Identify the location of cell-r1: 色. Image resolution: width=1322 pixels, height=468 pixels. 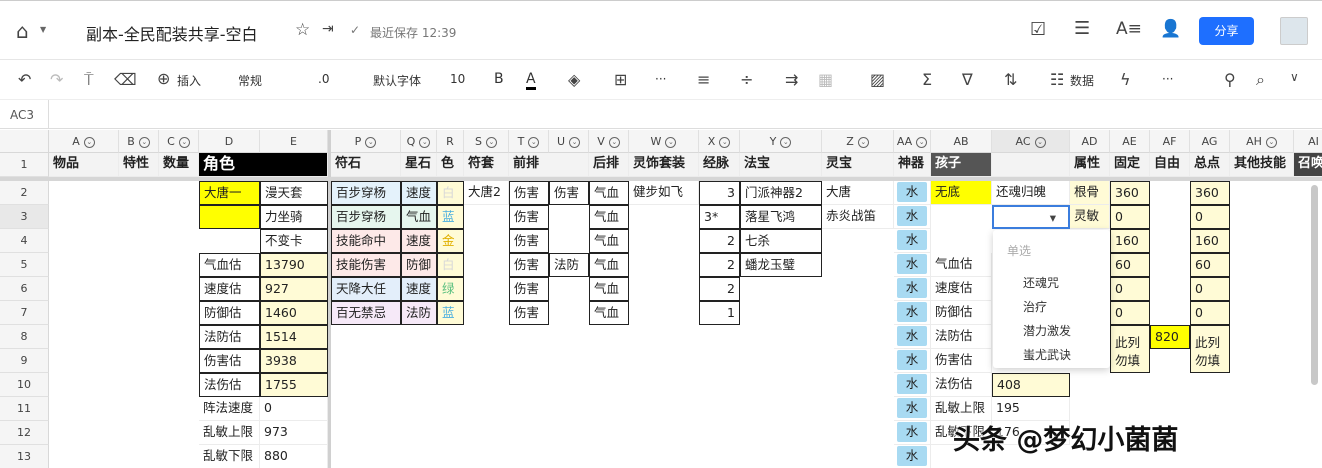
(450, 165).